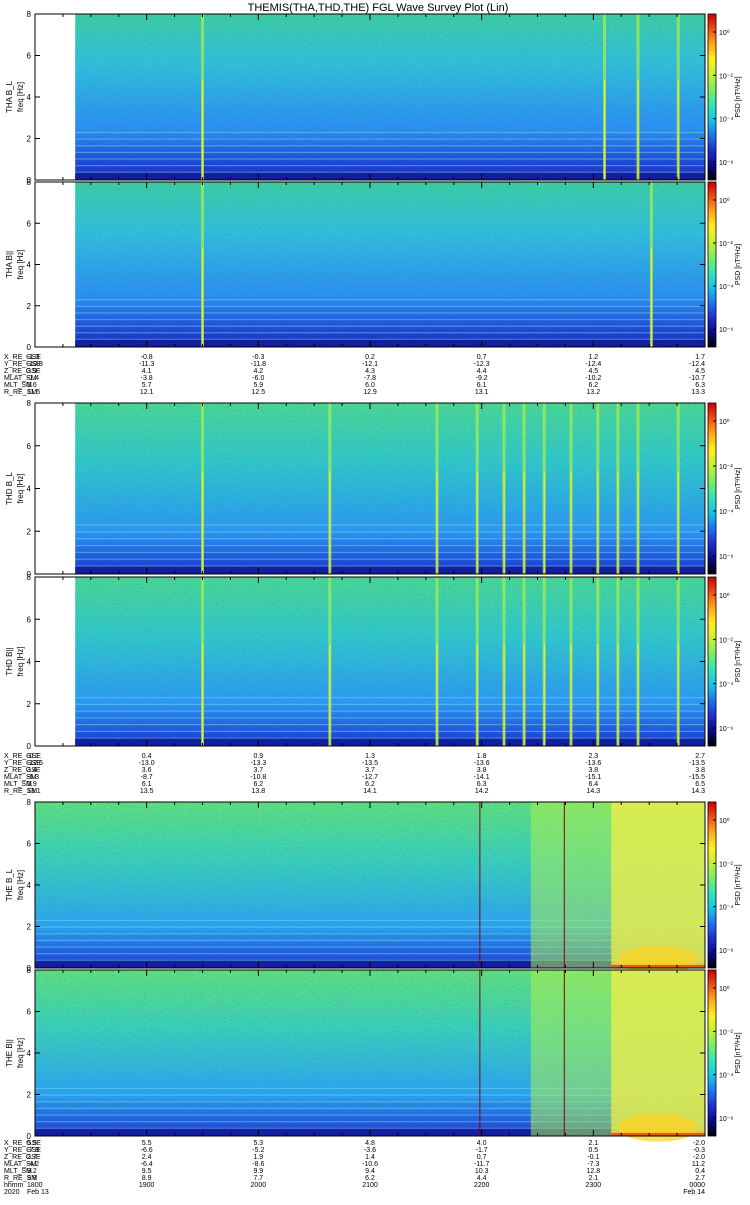 This screenshot has height=1205, width=750. What do you see at coordinates (593, 1150) in the screenshot?
I see `ephemeris-value: 0.5` at bounding box center [593, 1150].